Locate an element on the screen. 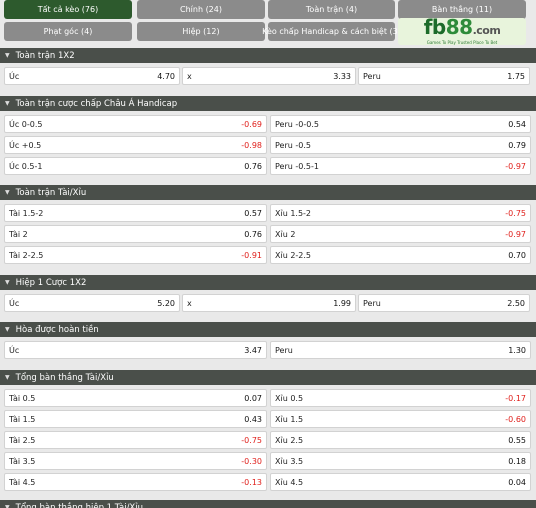 This screenshot has width=536, height=508. odds-button: Úc 4.70 is located at coordinates (92, 76).